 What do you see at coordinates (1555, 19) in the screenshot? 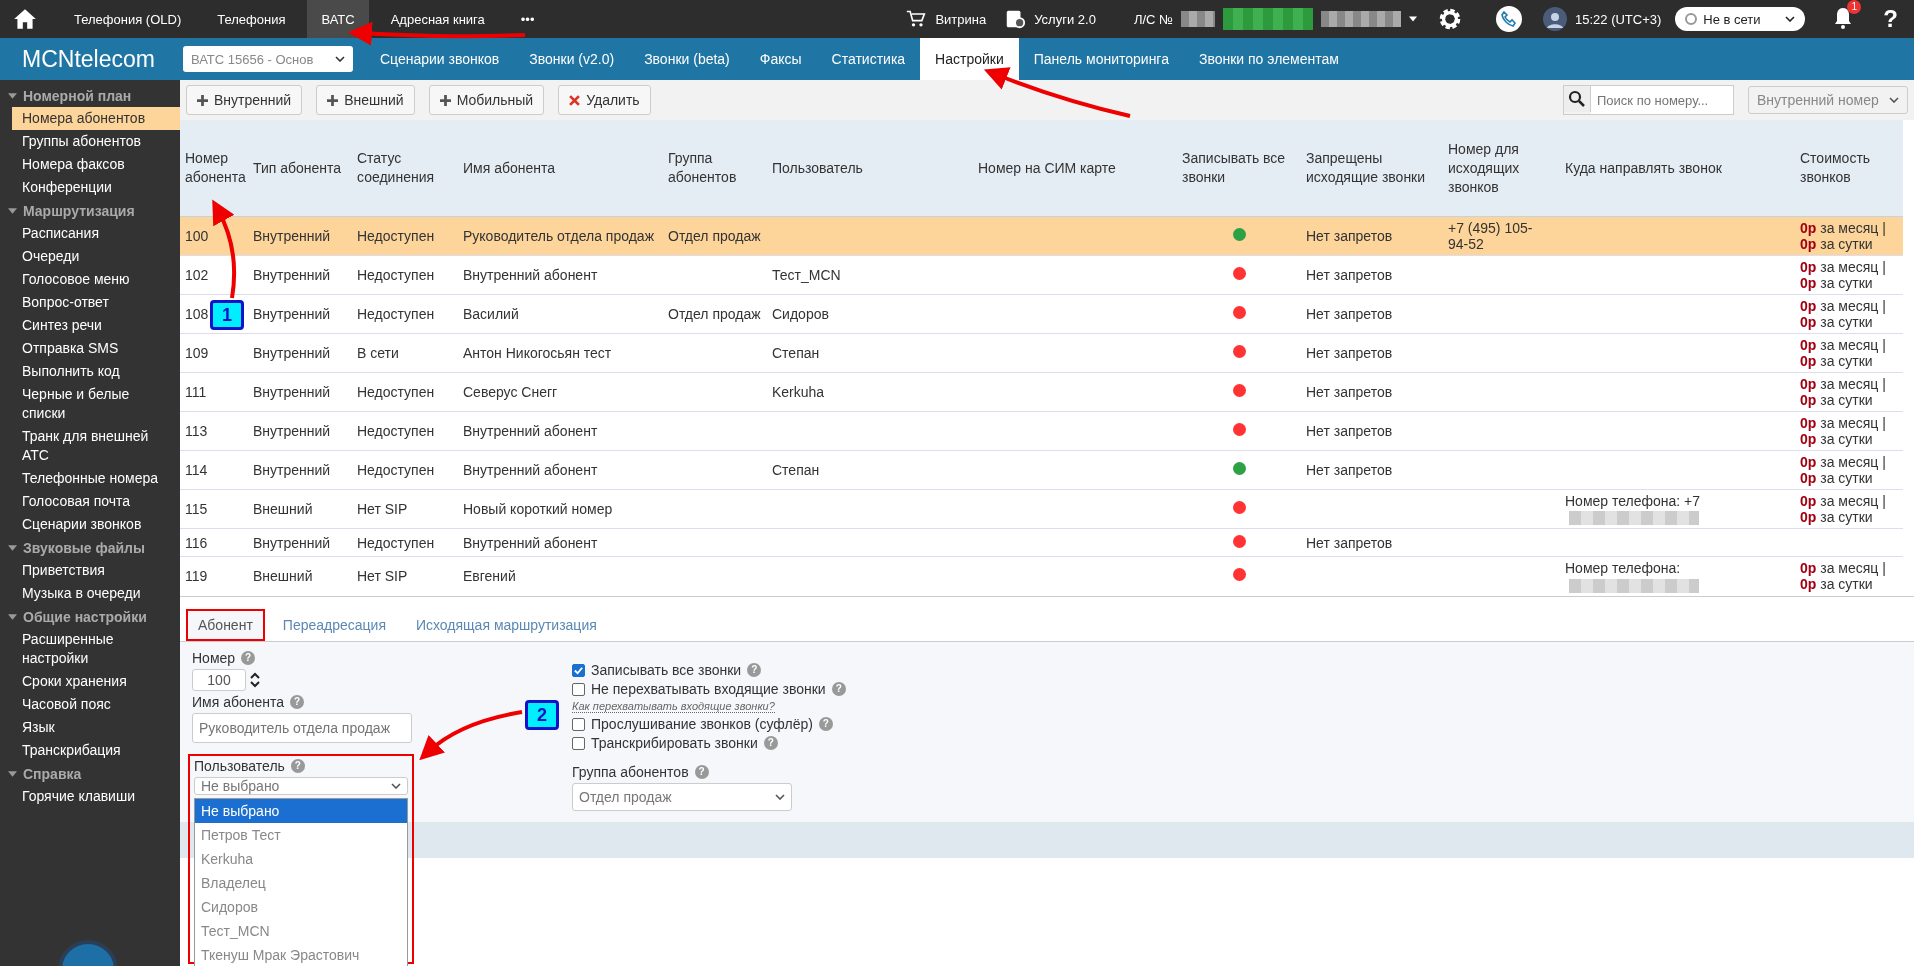
I see `avatar-icon` at bounding box center [1555, 19].